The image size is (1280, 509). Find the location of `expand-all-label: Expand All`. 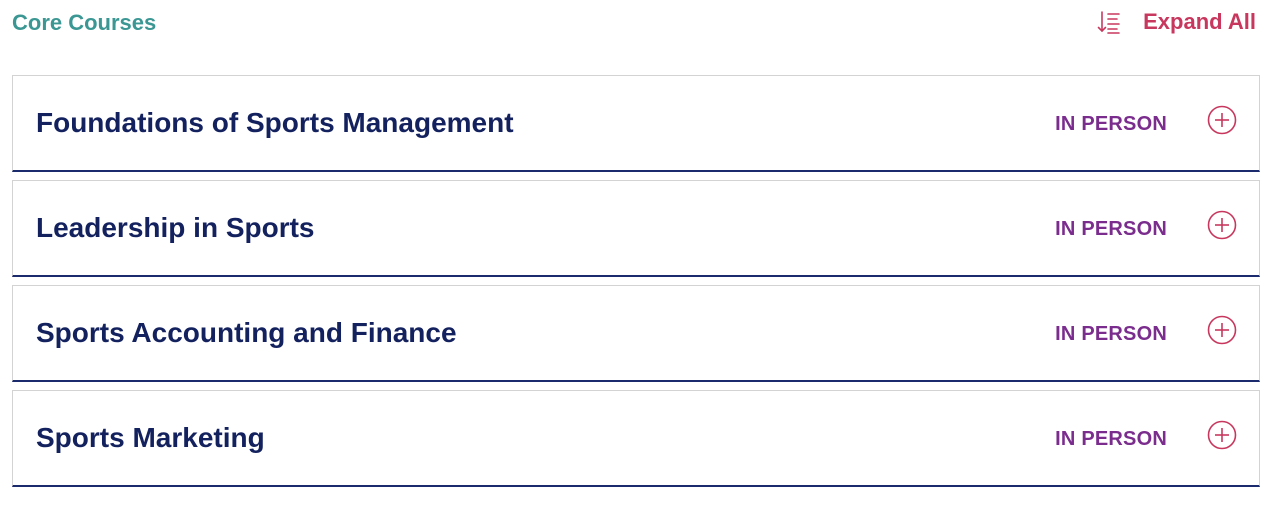

expand-all-label: Expand All is located at coordinates (1199, 21).